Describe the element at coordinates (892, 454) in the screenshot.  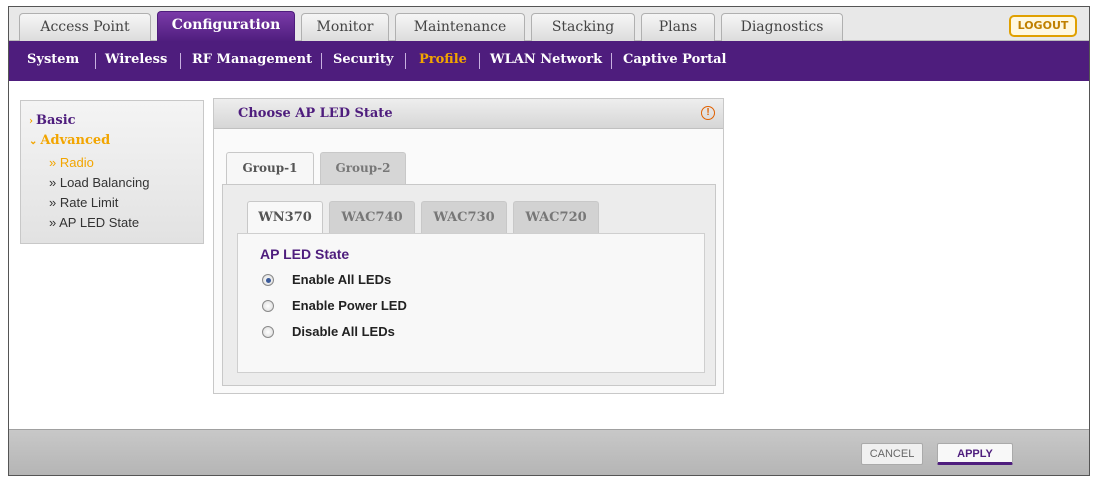
I see `cancel-button: CANCEL` at that location.